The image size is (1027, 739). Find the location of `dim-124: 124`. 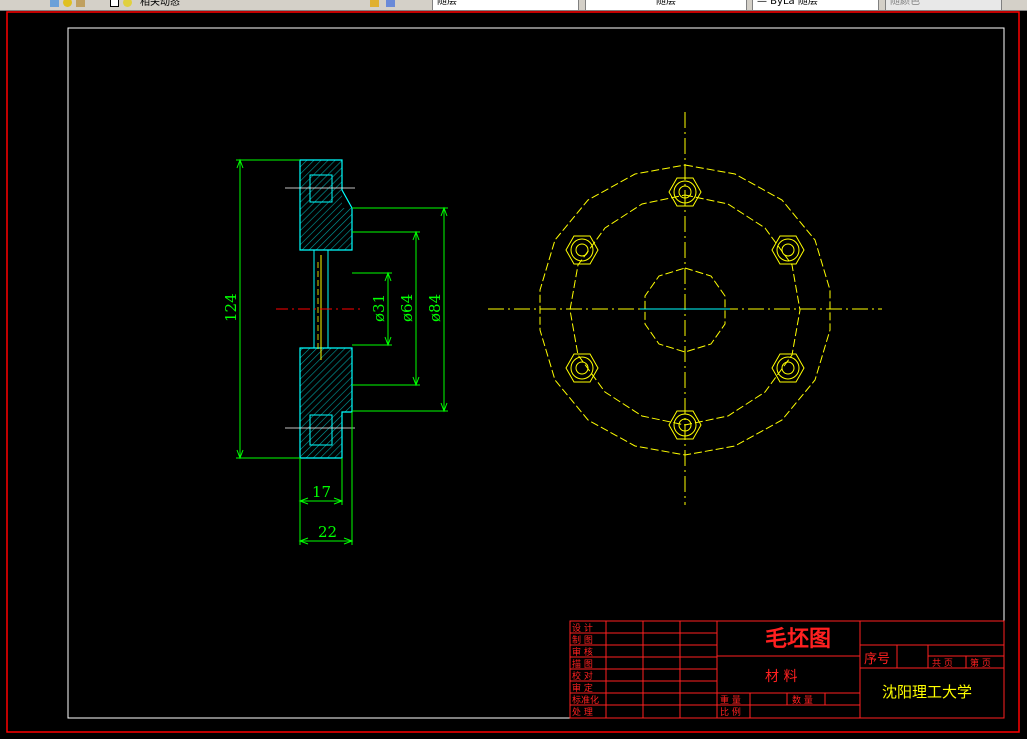

dim-124: 124 is located at coordinates (231, 307).